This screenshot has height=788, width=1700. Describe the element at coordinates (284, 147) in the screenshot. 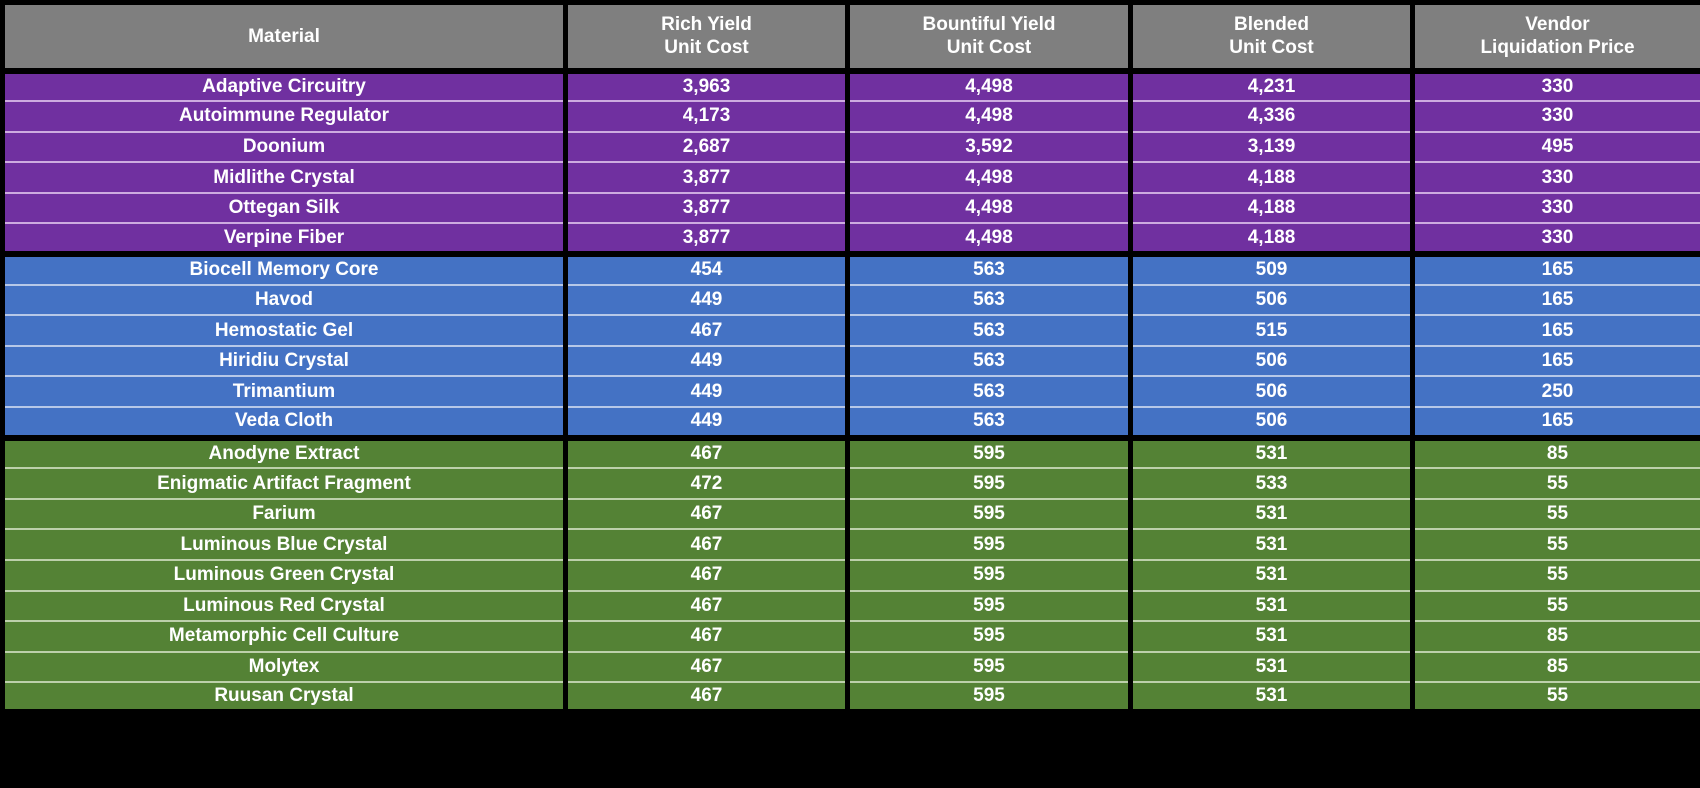

I see `cell-material-name: Doonium` at that location.